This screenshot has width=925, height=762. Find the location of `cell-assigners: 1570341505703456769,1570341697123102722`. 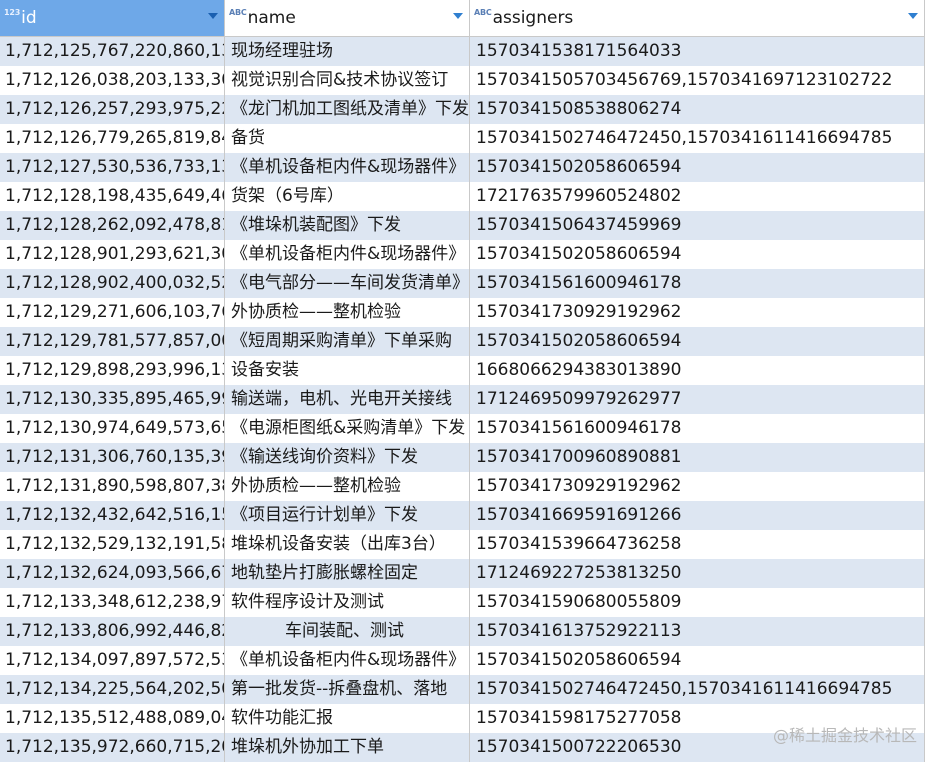

cell-assigners: 1570341505703456769,1570341697123102722 is located at coordinates (697, 80).